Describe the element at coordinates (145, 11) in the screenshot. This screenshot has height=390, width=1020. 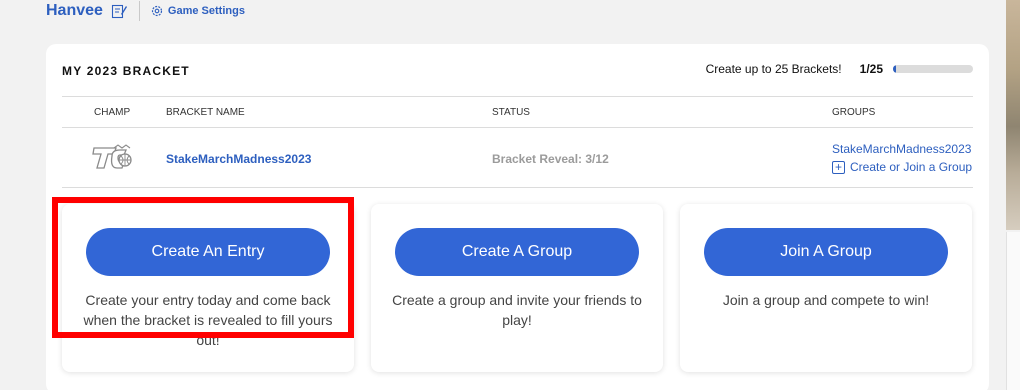
I see `top-bar: Hanvee Game Settings` at that location.